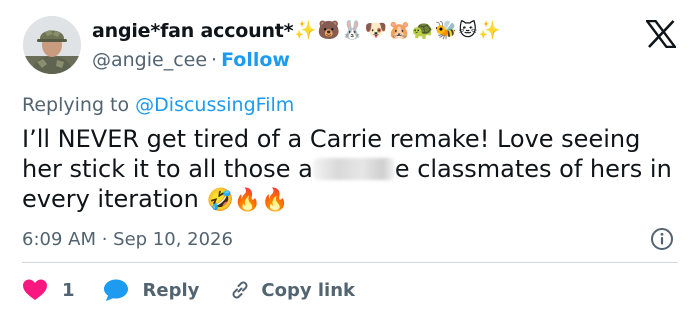  I want to click on link-icon, so click(240, 290).